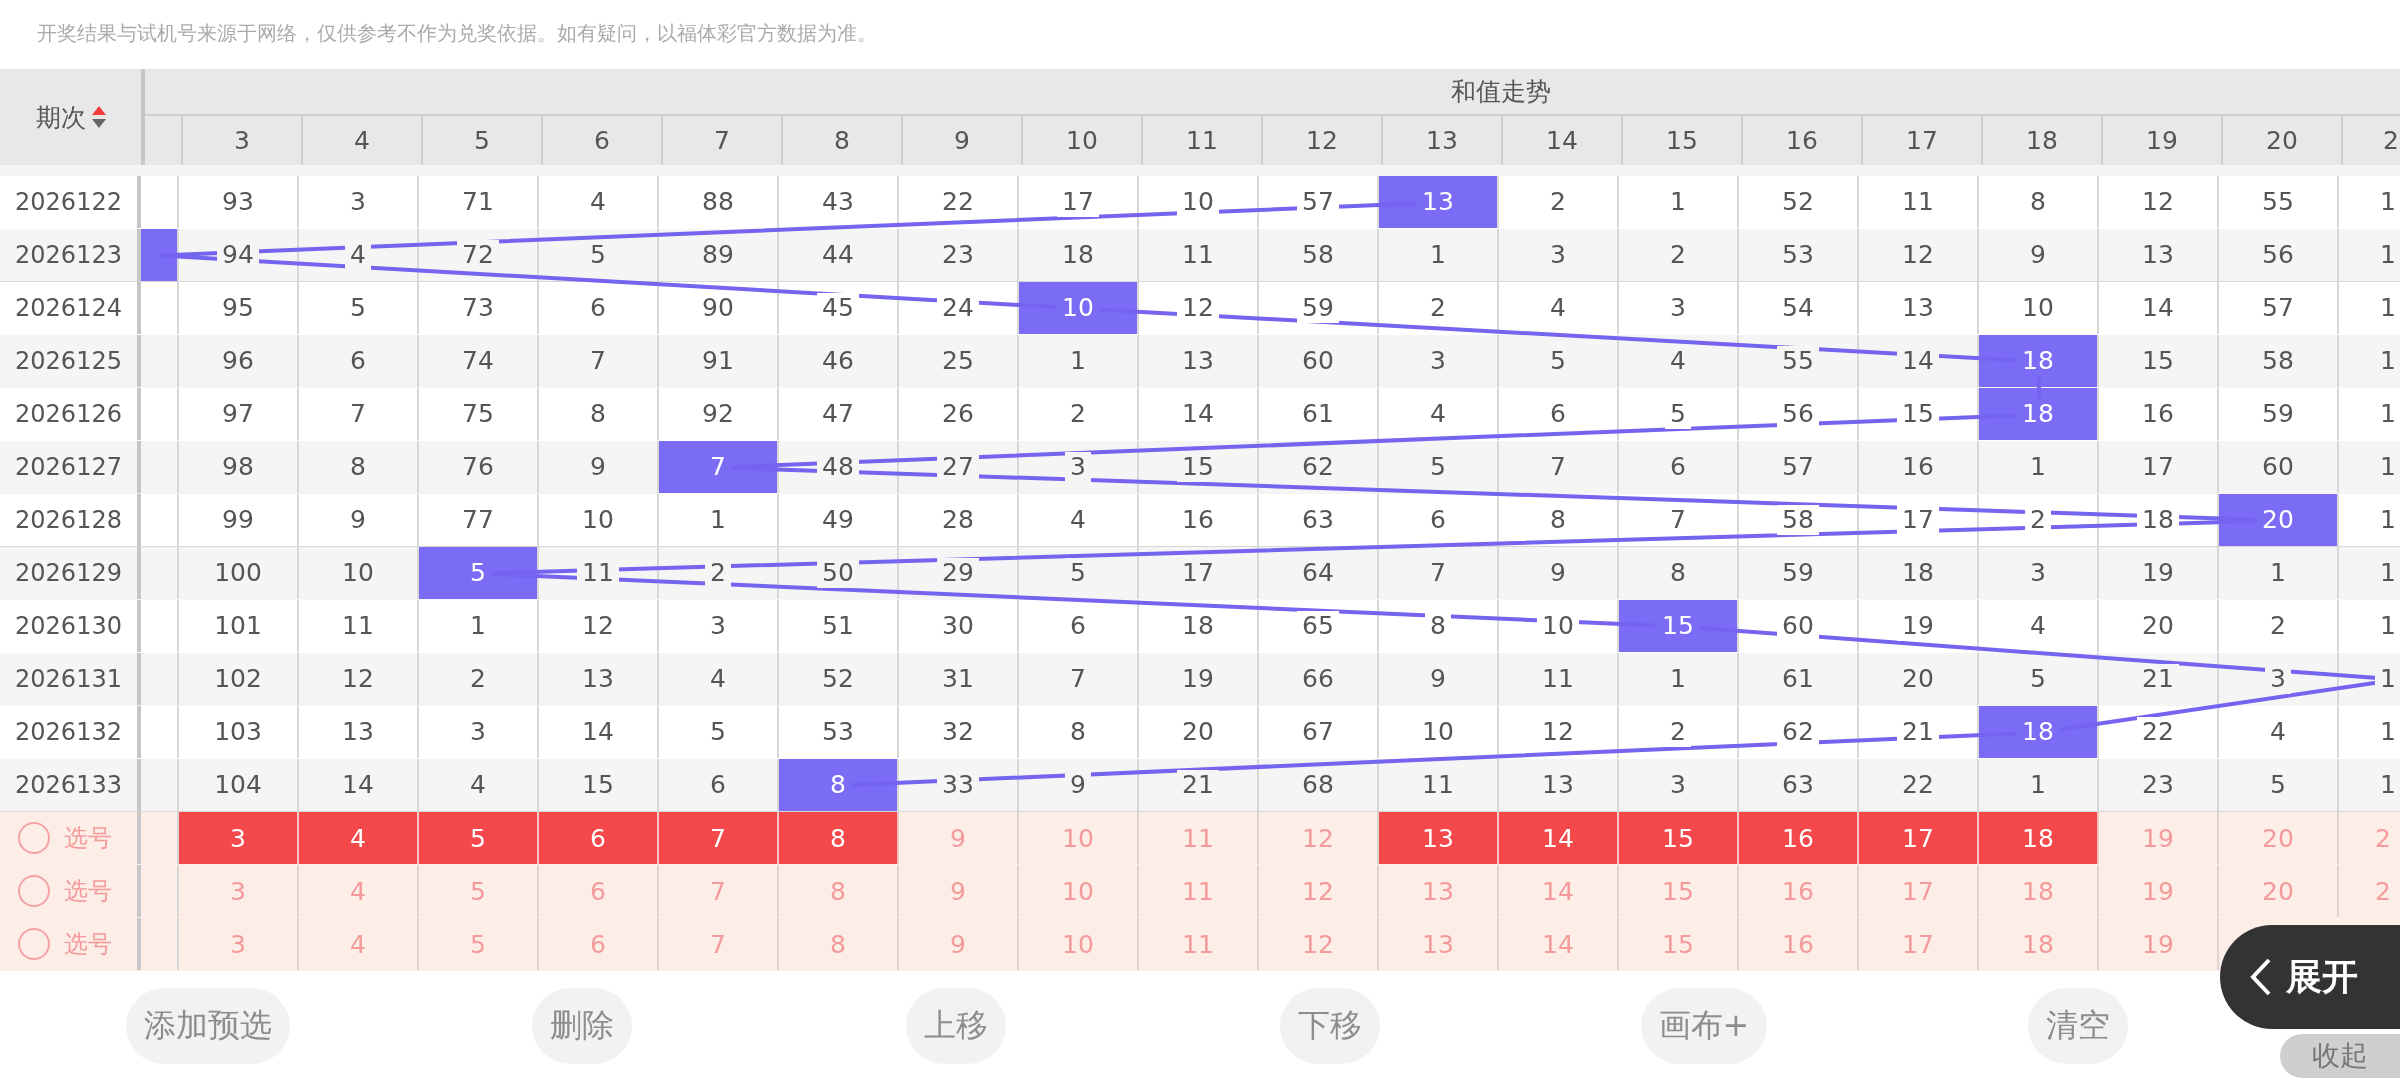 This screenshot has width=2400, height=1080. What do you see at coordinates (1199, 944) in the screenshot?
I see `number-chip: 11` at bounding box center [1199, 944].